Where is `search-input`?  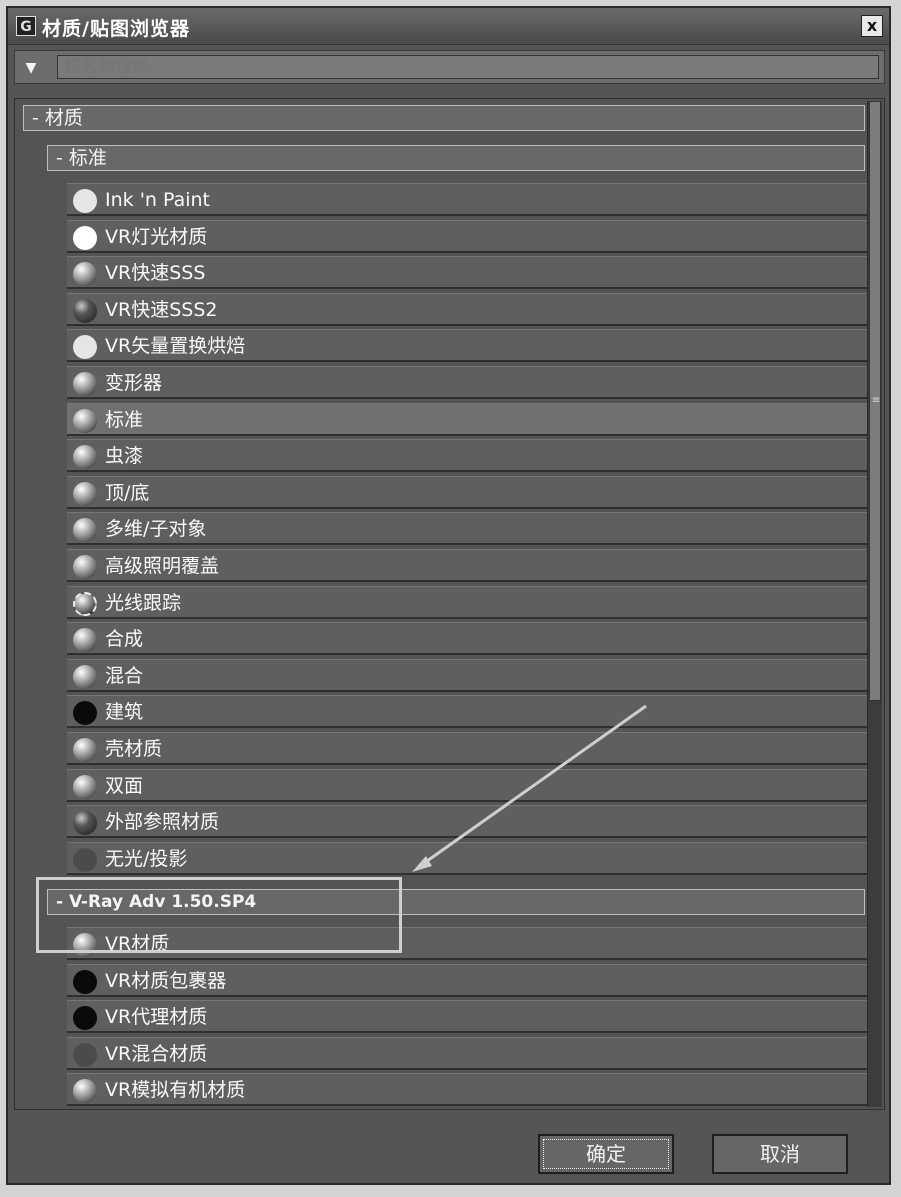
search-input is located at coordinates (468, 67).